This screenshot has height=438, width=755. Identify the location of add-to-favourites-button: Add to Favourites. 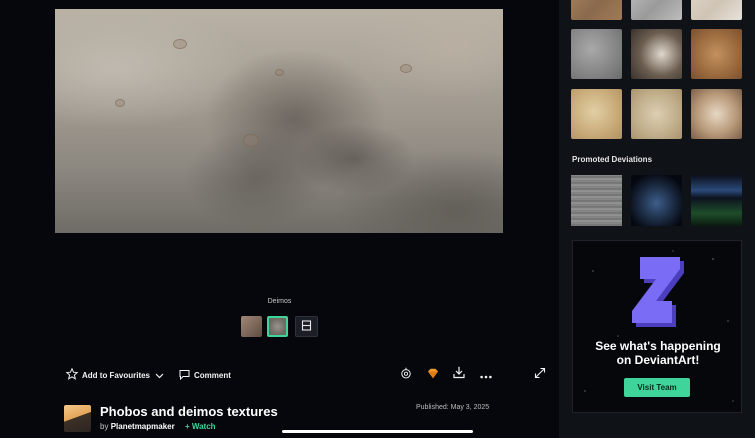
(108, 375).